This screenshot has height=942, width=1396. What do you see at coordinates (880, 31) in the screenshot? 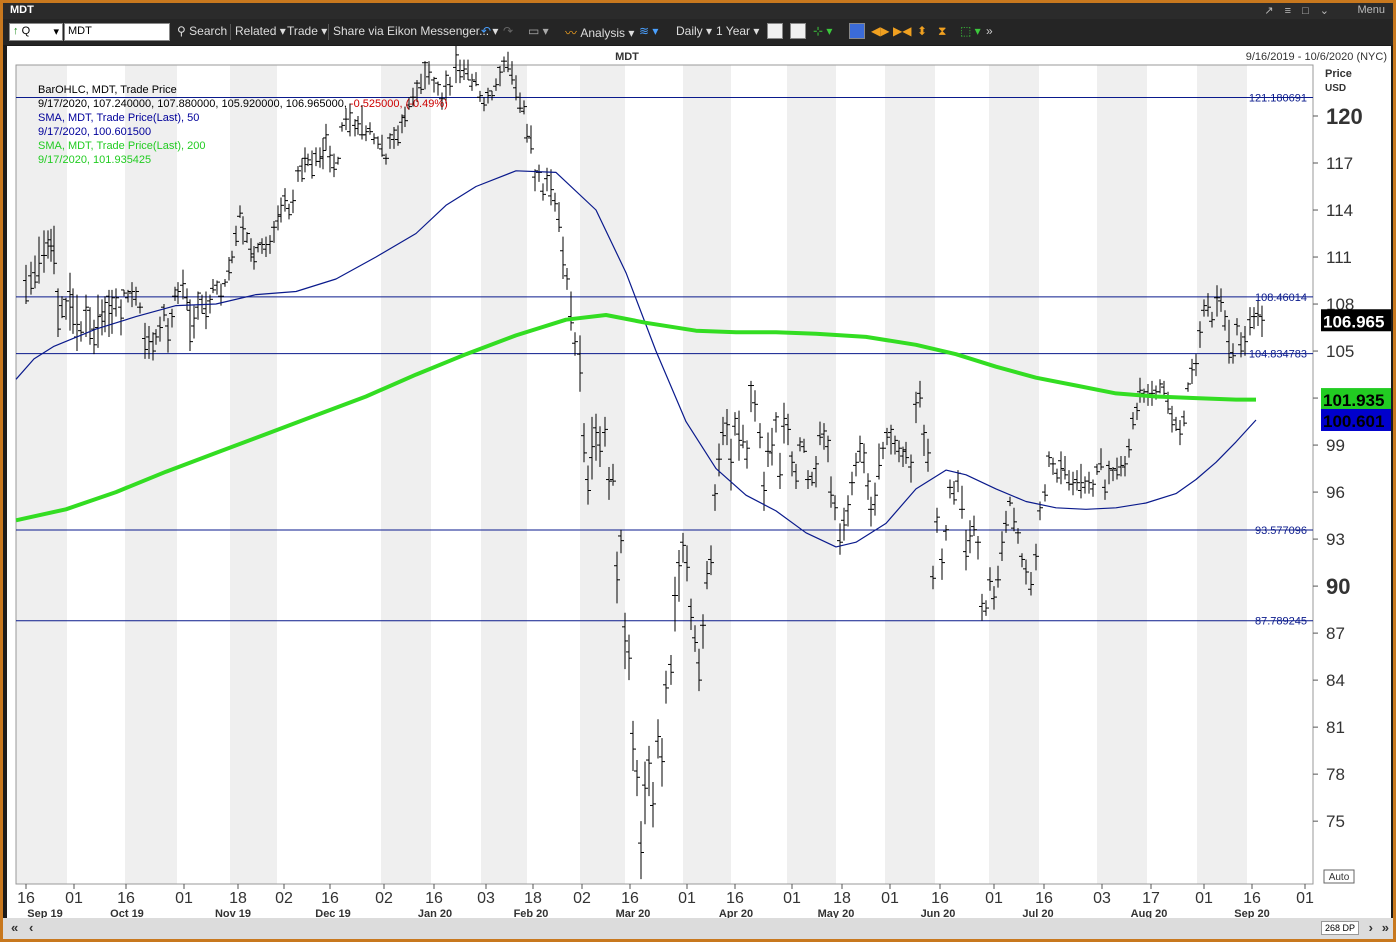
I see `scroll-left-icon: ◀▶` at bounding box center [880, 31].